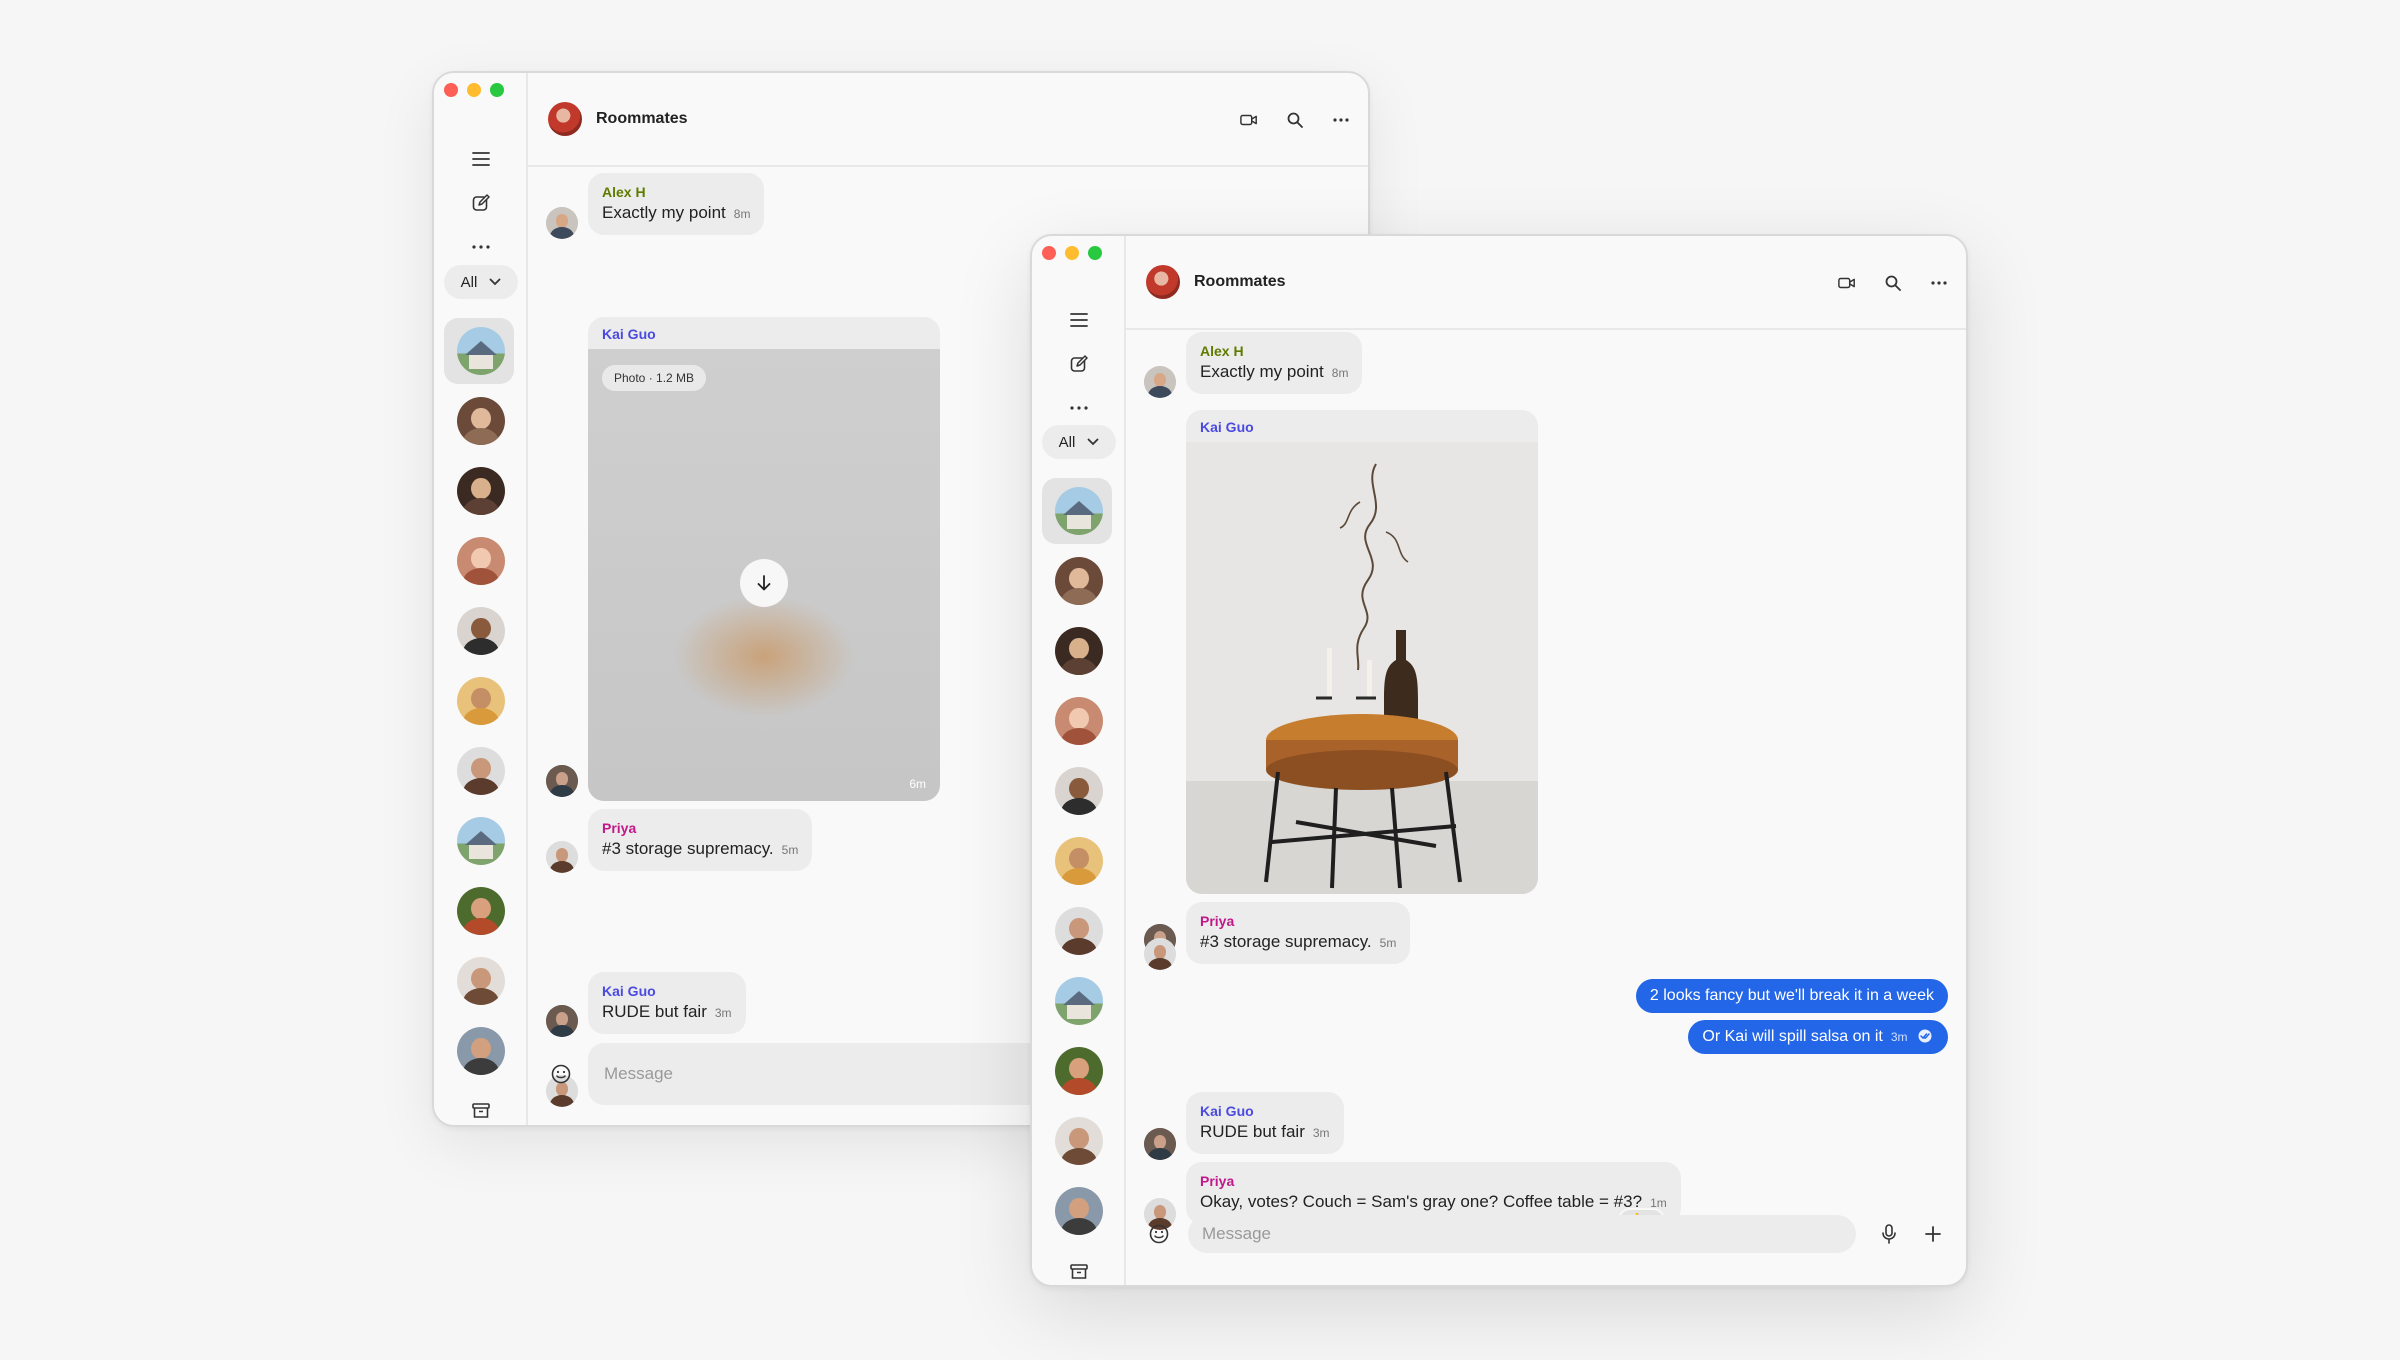 The width and height of the screenshot is (2400, 1360). I want to click on photo-message: Kai Guo, so click(1362, 652).